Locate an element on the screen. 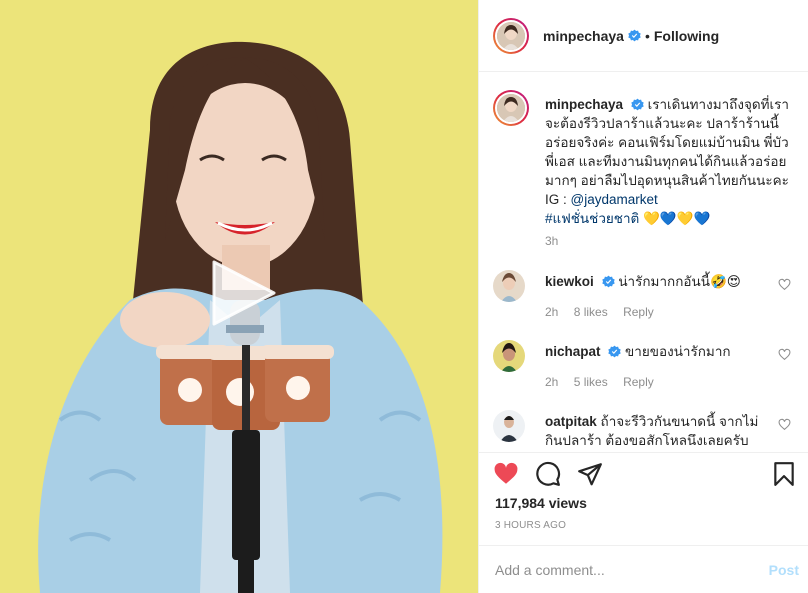 The width and height of the screenshot is (808, 593). caption-timestamp: 3h is located at coordinates (551, 241).